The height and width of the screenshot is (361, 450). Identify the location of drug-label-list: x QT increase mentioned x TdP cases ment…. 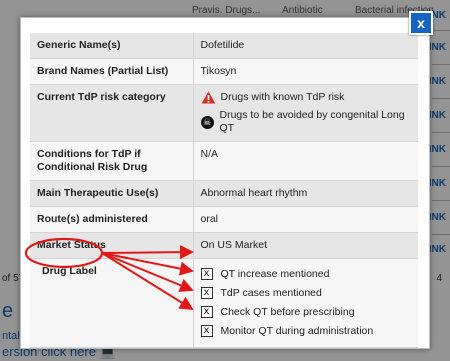
(305, 303).